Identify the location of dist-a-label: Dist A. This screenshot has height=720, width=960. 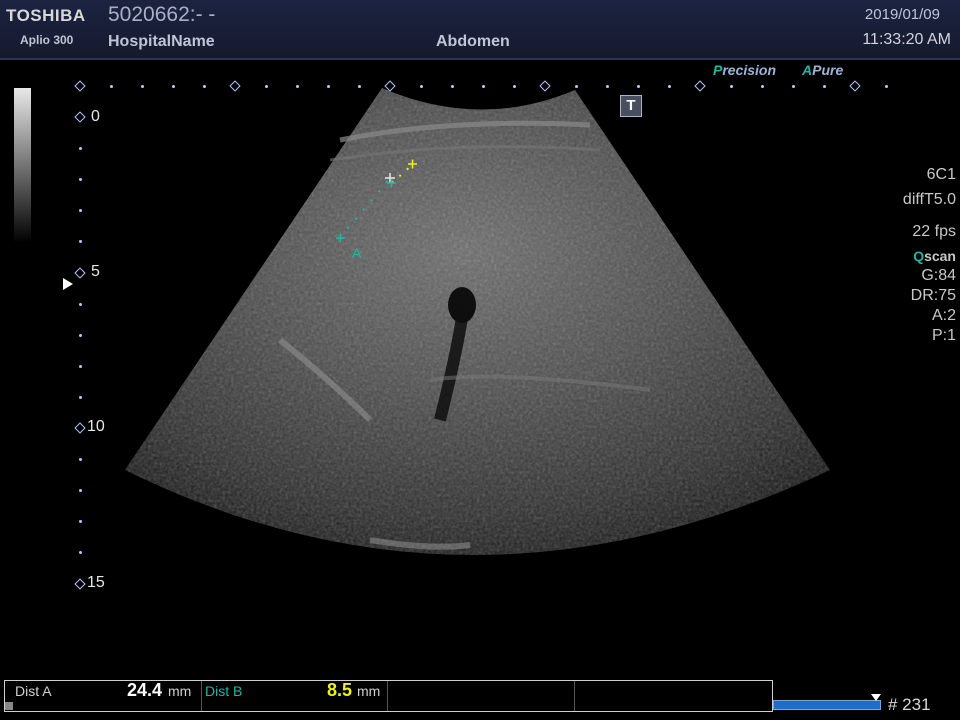
(33, 691).